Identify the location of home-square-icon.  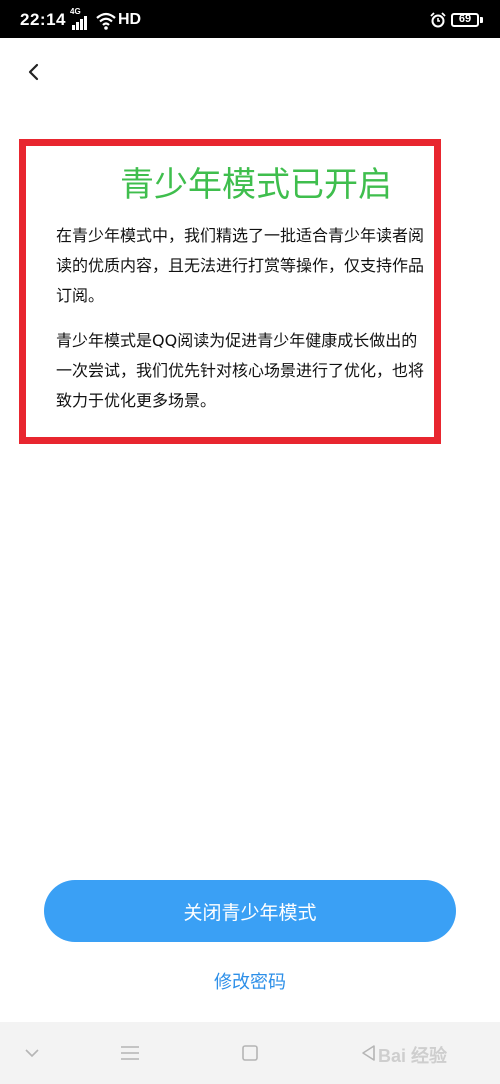
(250, 1053).